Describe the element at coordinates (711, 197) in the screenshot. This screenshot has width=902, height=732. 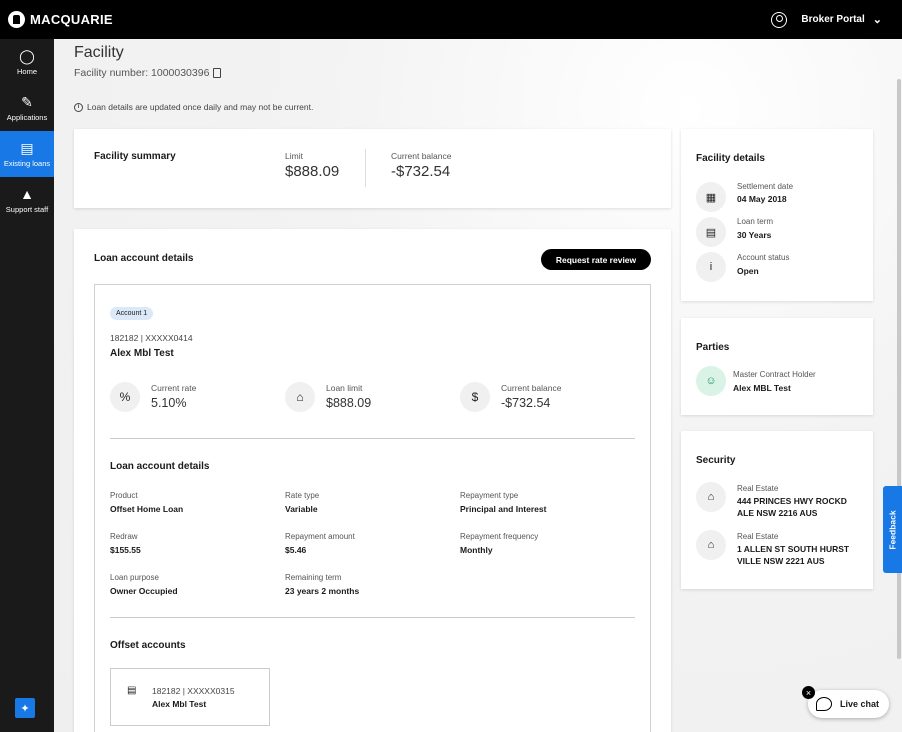
I see `calendar-icon: ▦` at that location.